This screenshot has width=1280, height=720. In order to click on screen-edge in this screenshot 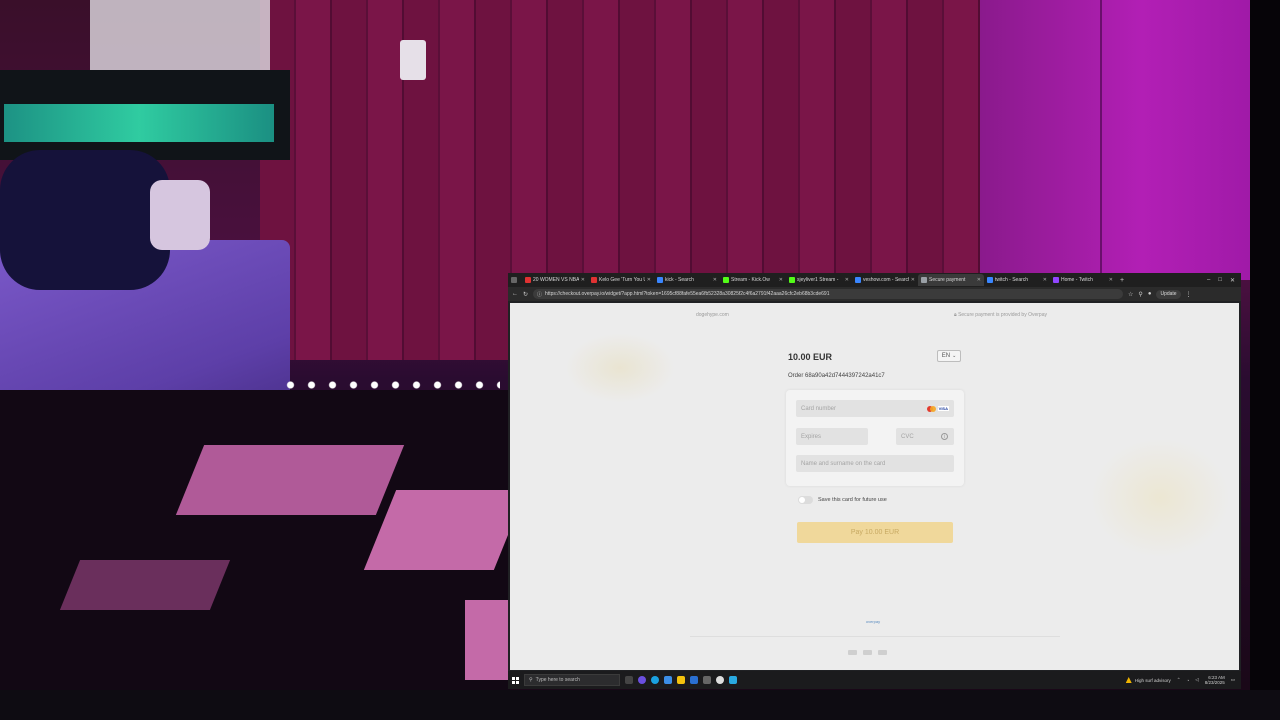, I will do `click(1265, 360)`.